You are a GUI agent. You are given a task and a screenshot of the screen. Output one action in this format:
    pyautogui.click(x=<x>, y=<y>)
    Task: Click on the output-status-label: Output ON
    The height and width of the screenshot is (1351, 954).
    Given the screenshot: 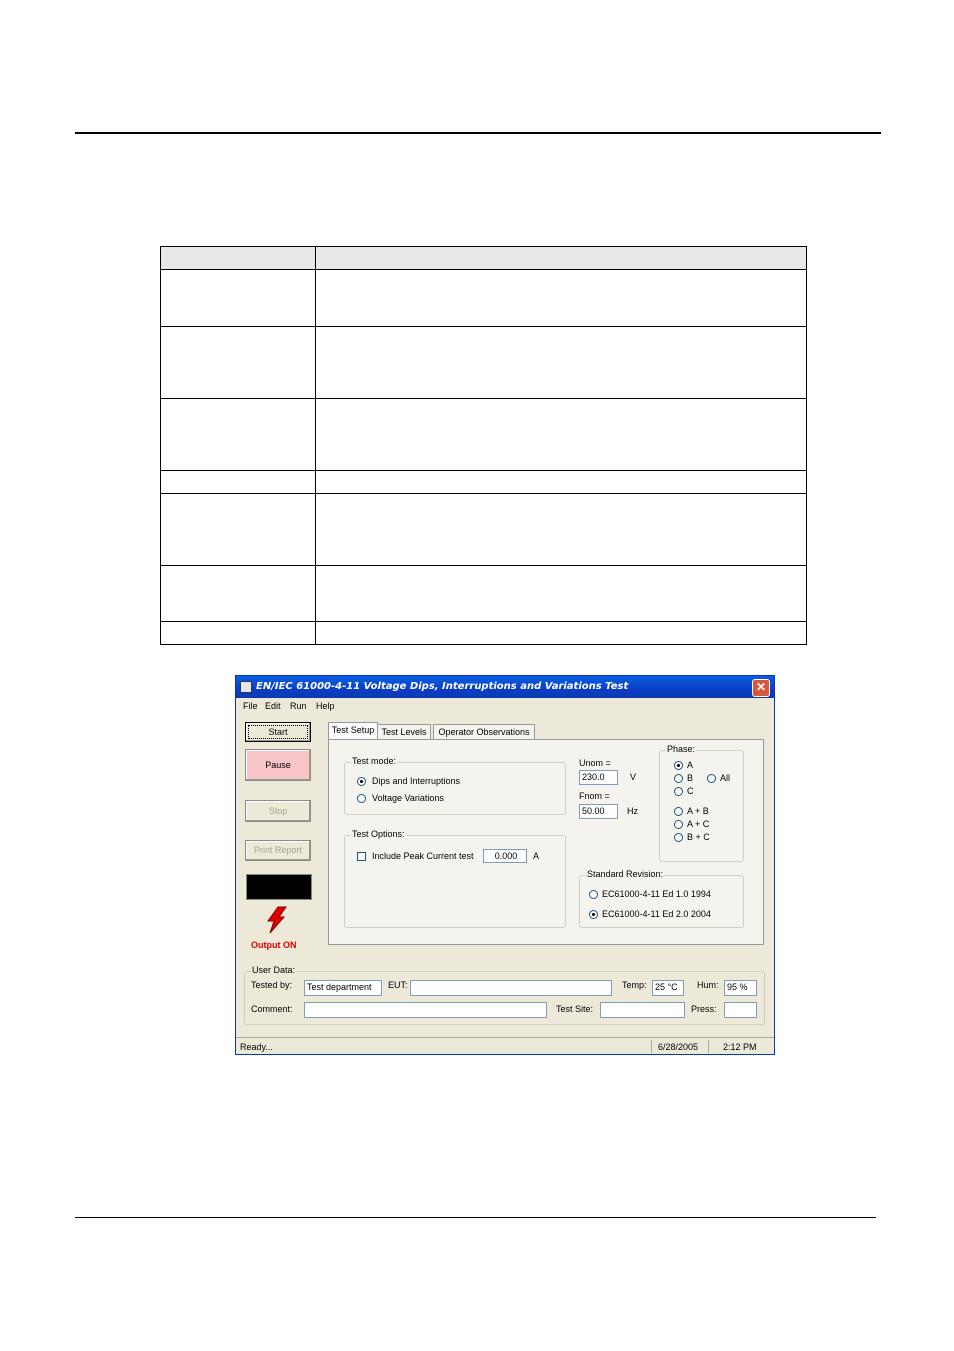 What is the action you would take?
    pyautogui.click(x=274, y=945)
    